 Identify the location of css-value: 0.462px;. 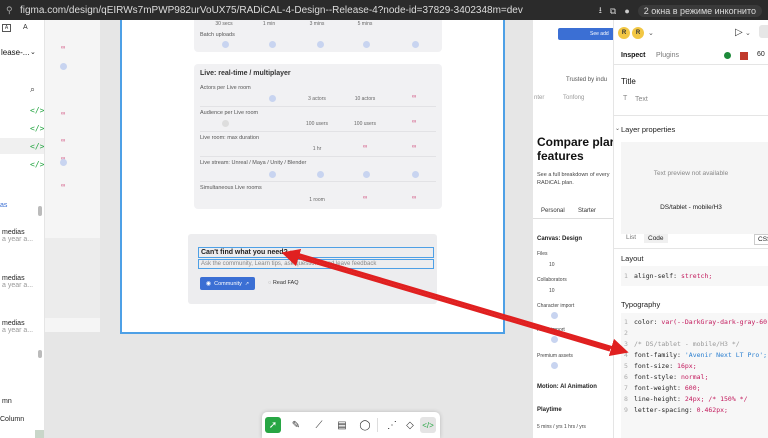
(712, 410).